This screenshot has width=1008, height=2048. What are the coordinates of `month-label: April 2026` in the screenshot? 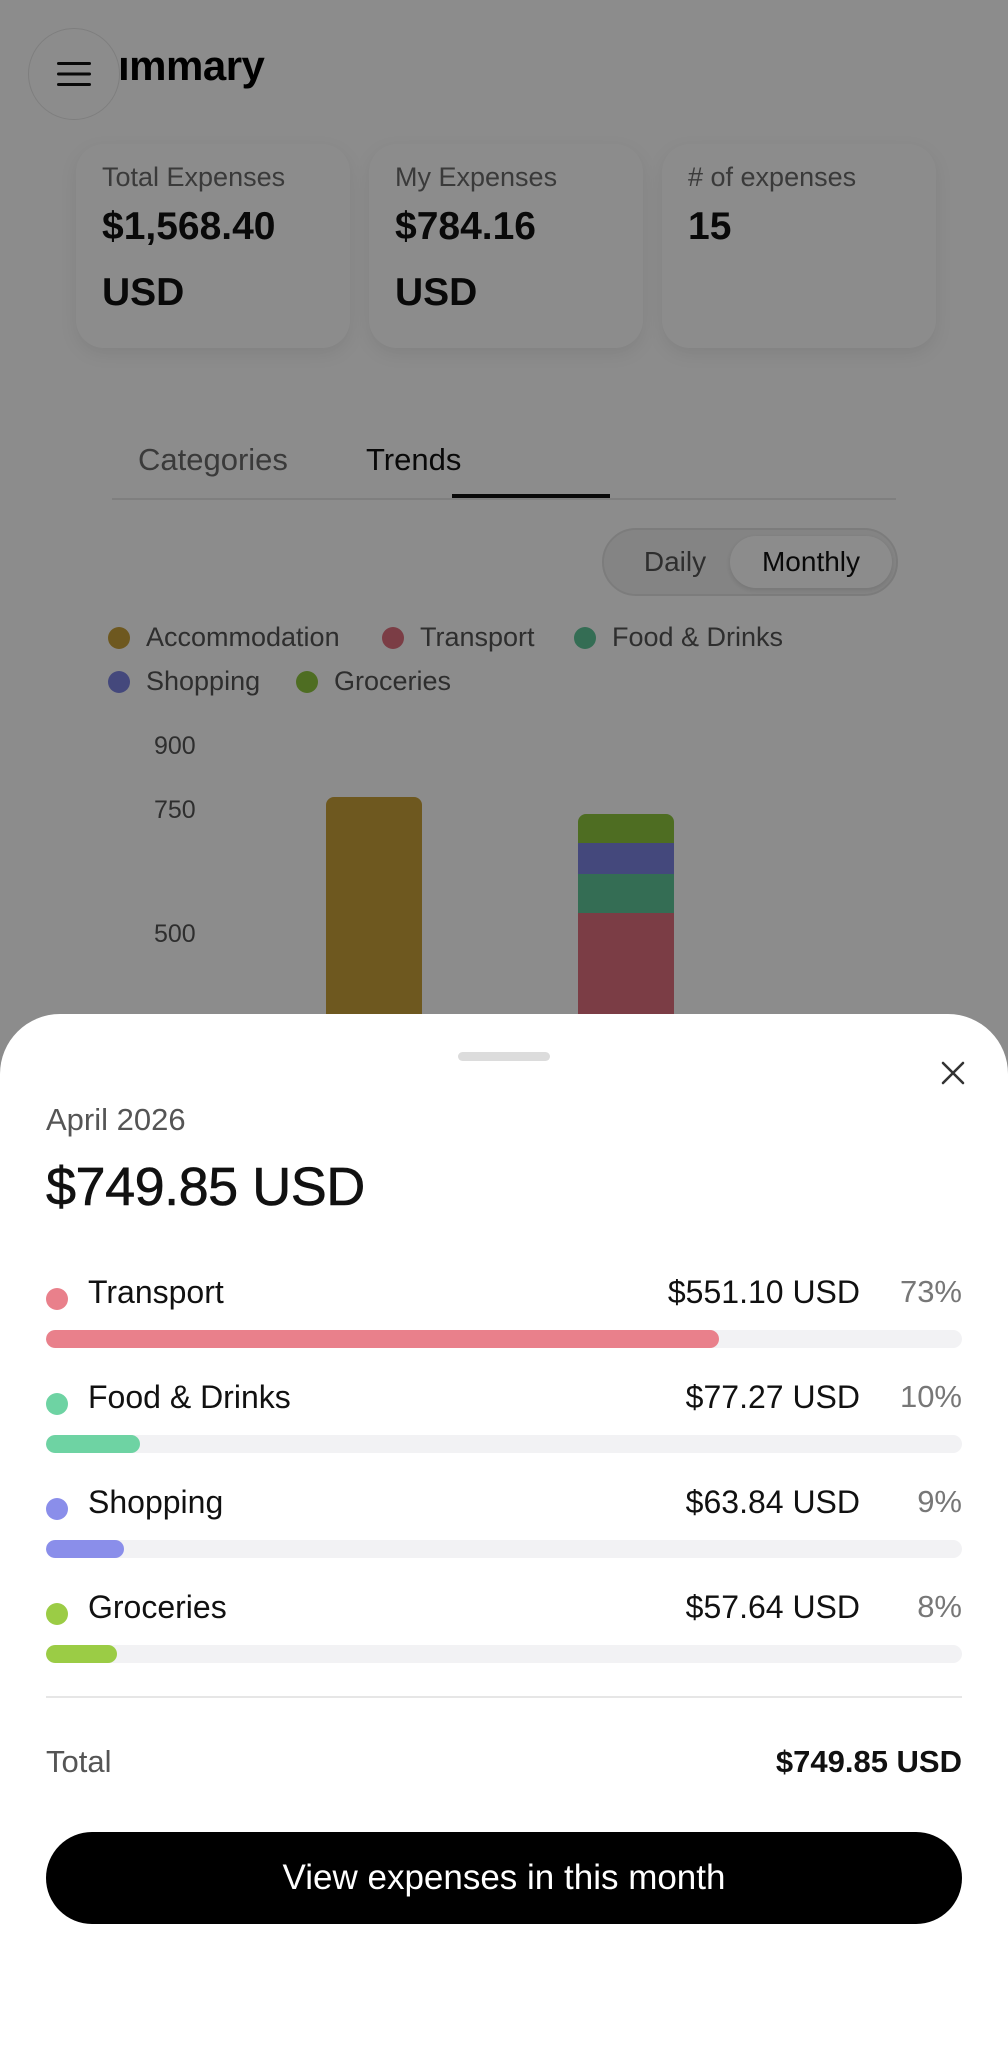 It's located at (116, 1119).